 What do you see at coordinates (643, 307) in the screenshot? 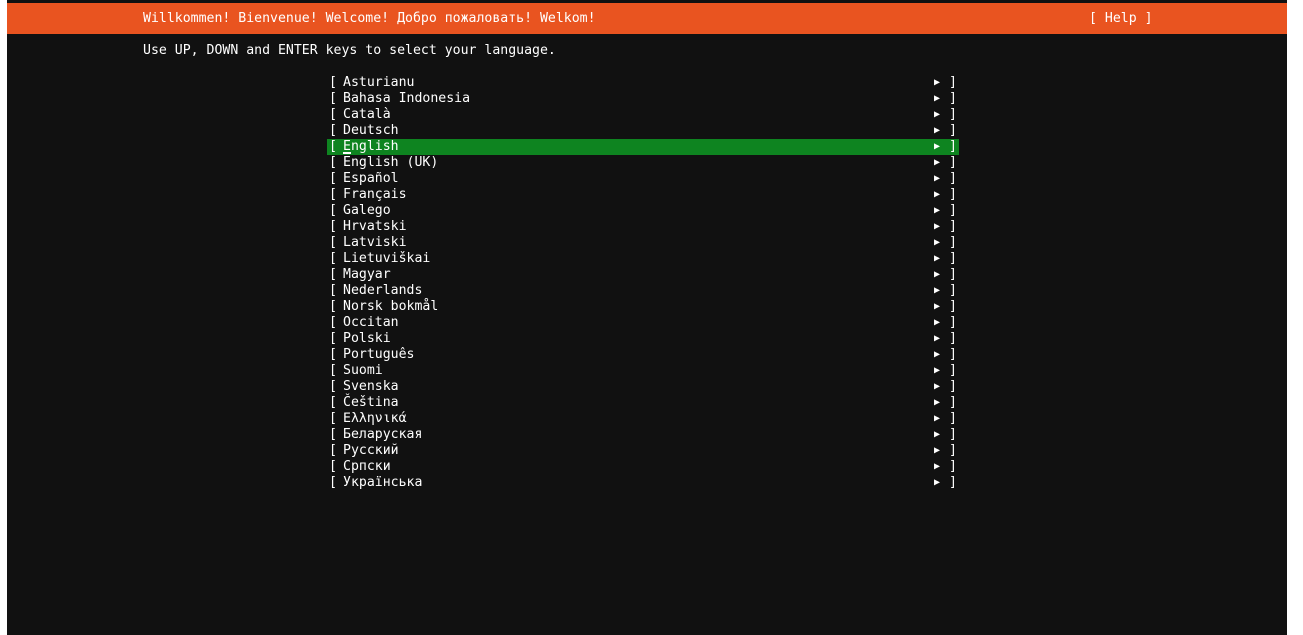
I see `language-option: [ Norsk bokmål ▶]` at bounding box center [643, 307].